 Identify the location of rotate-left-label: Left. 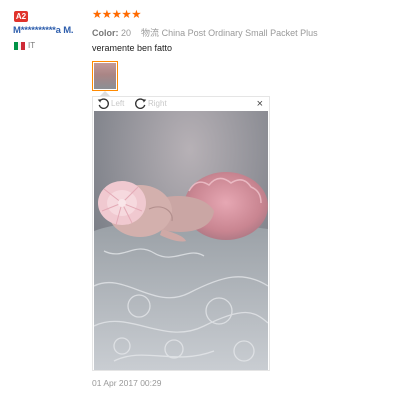
(118, 103).